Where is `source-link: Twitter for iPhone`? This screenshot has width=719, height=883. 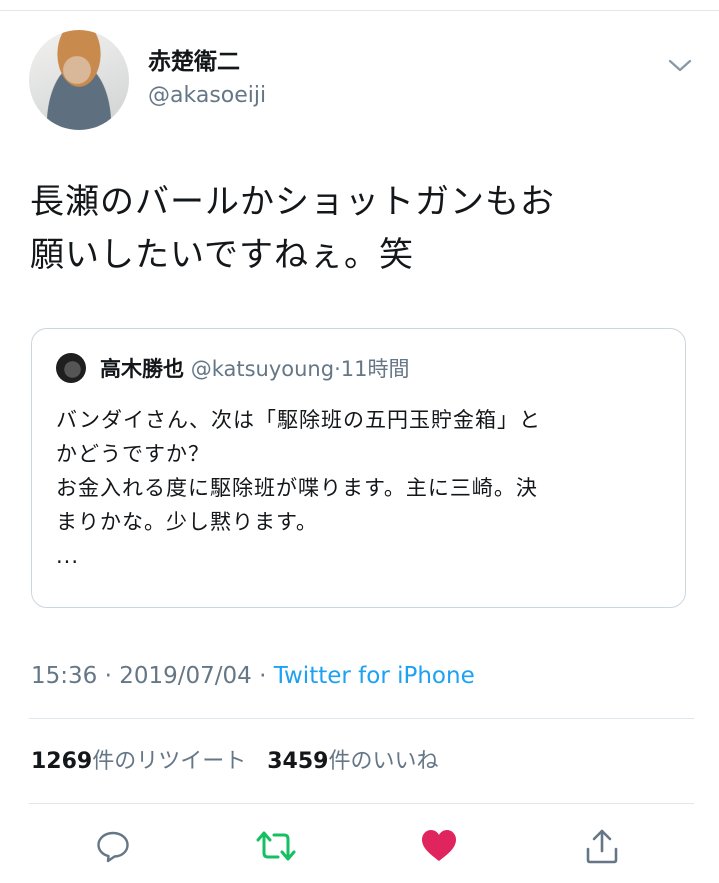 source-link: Twitter for iPhone is located at coordinates (374, 676).